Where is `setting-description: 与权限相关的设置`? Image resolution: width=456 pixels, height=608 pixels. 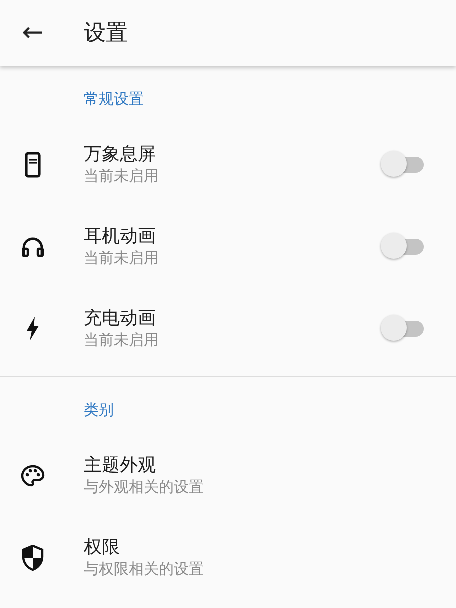
setting-description: 与权限相关的设置 is located at coordinates (144, 569).